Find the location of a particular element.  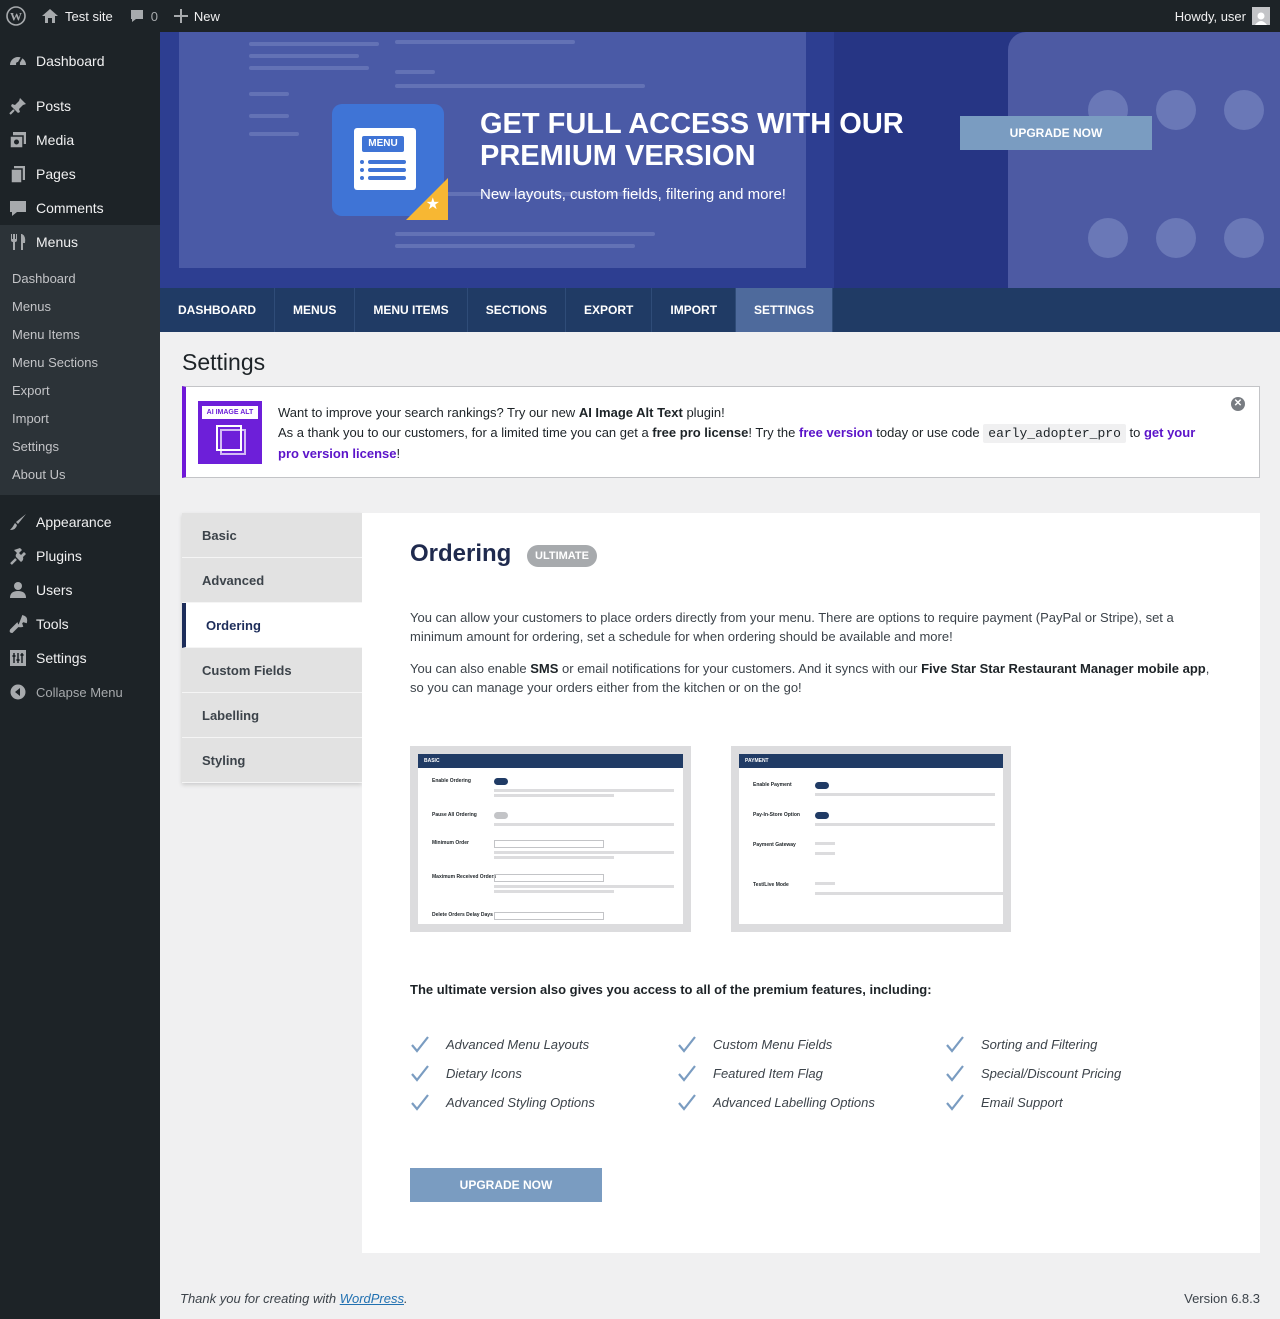

collapse-label: Collapse Menu is located at coordinates (79, 692).